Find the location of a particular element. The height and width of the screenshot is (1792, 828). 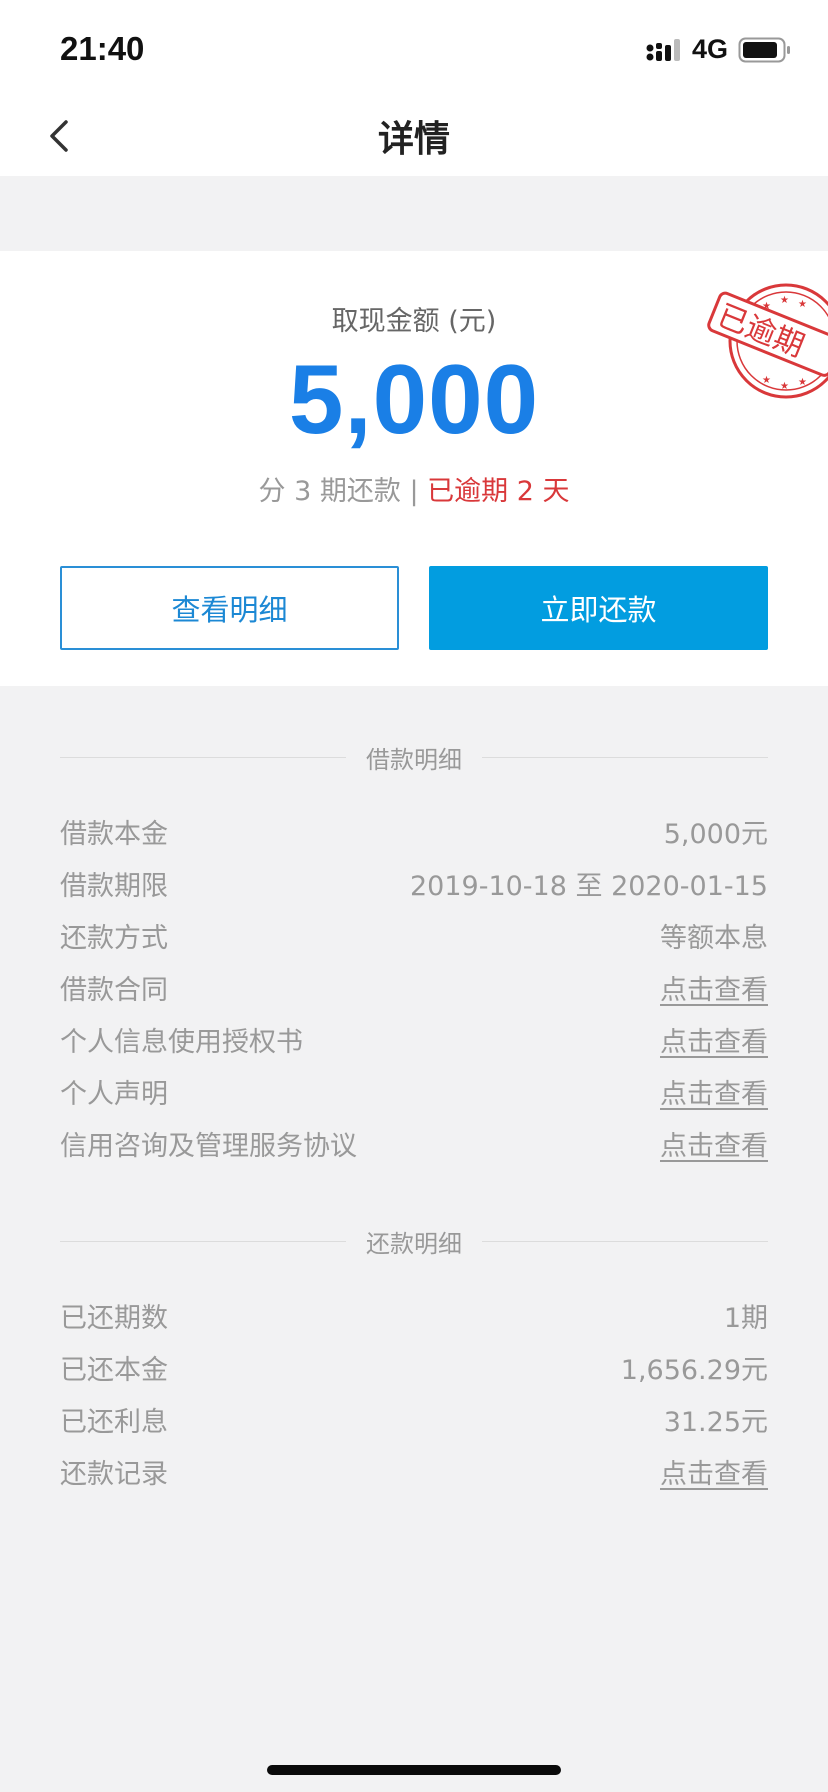

row-label: 信用咨询及管理服务协议 is located at coordinates (208, 1146).